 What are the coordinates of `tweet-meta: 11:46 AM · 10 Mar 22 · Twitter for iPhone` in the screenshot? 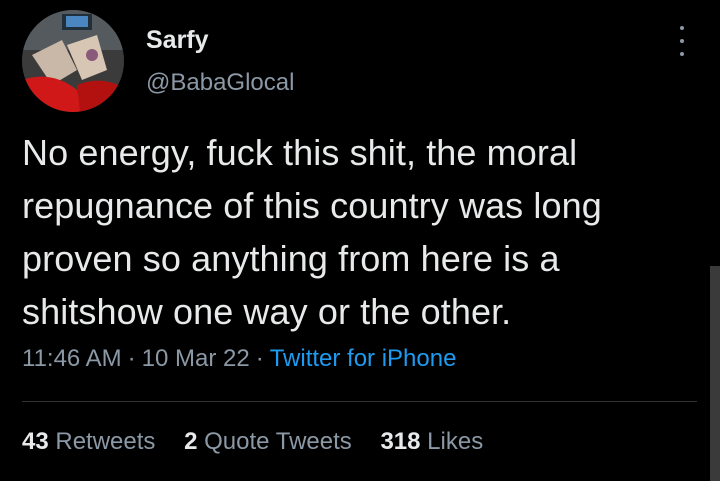 It's located at (239, 359).